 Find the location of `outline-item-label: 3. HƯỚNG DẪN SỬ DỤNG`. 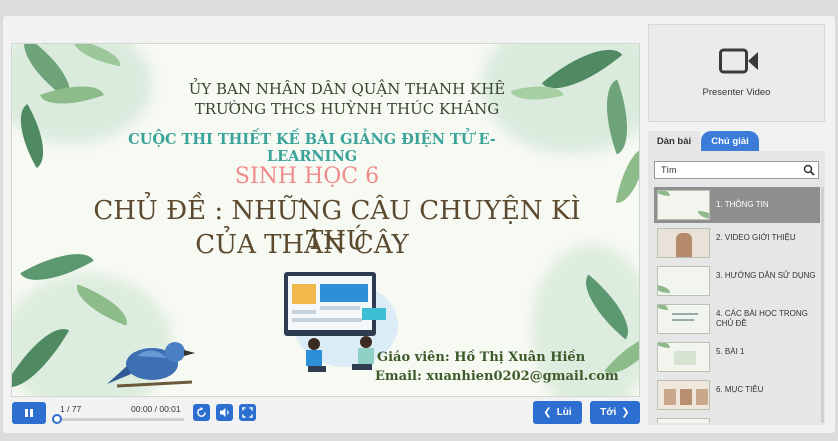

outline-item-label: 3. HƯỚNG DẪN SỬ DỤNG is located at coordinates (766, 275).